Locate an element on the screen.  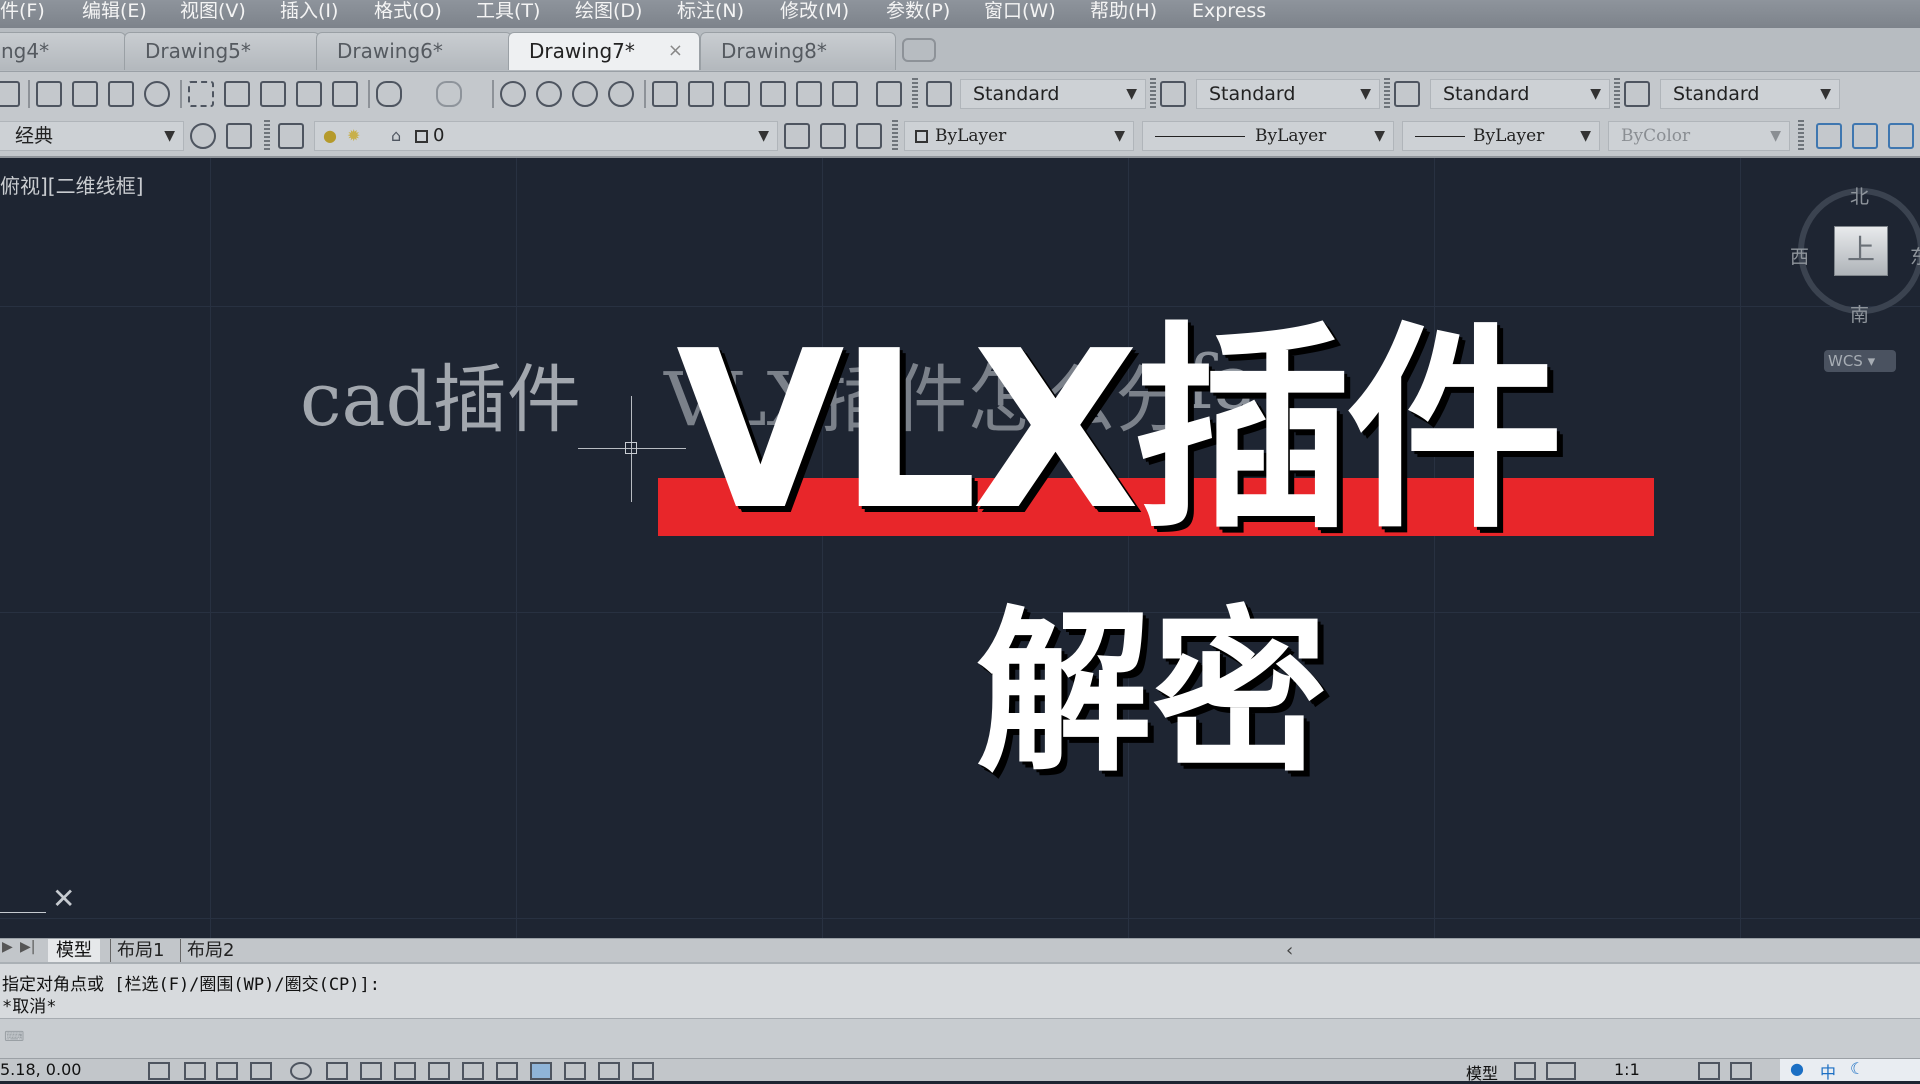
menu-window: 窗口(W) is located at coordinates (1020, 12).